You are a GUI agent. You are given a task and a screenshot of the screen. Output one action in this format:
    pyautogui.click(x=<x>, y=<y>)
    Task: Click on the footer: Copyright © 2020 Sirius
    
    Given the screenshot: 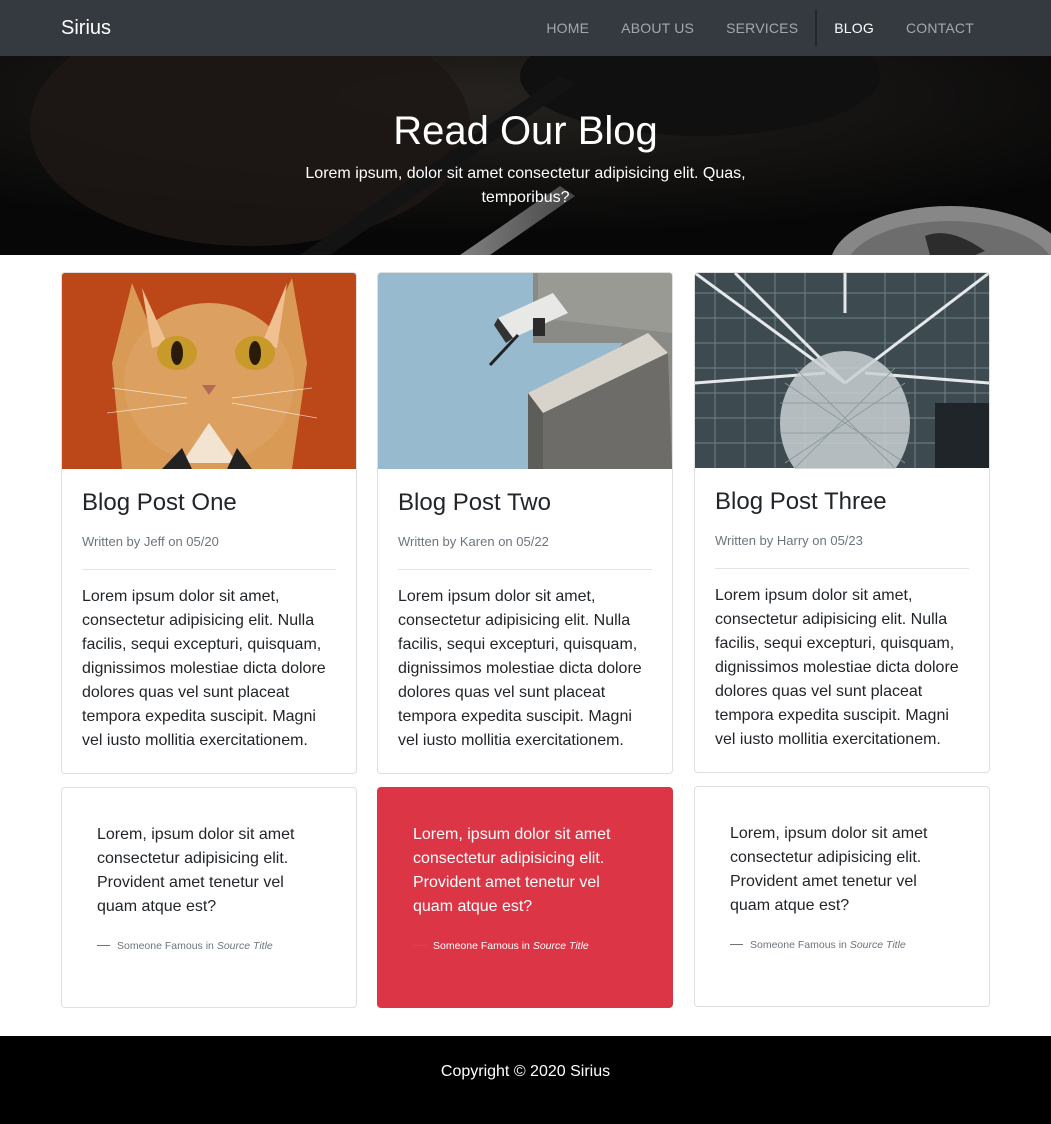 What is the action you would take?
    pyautogui.click(x=525, y=1080)
    